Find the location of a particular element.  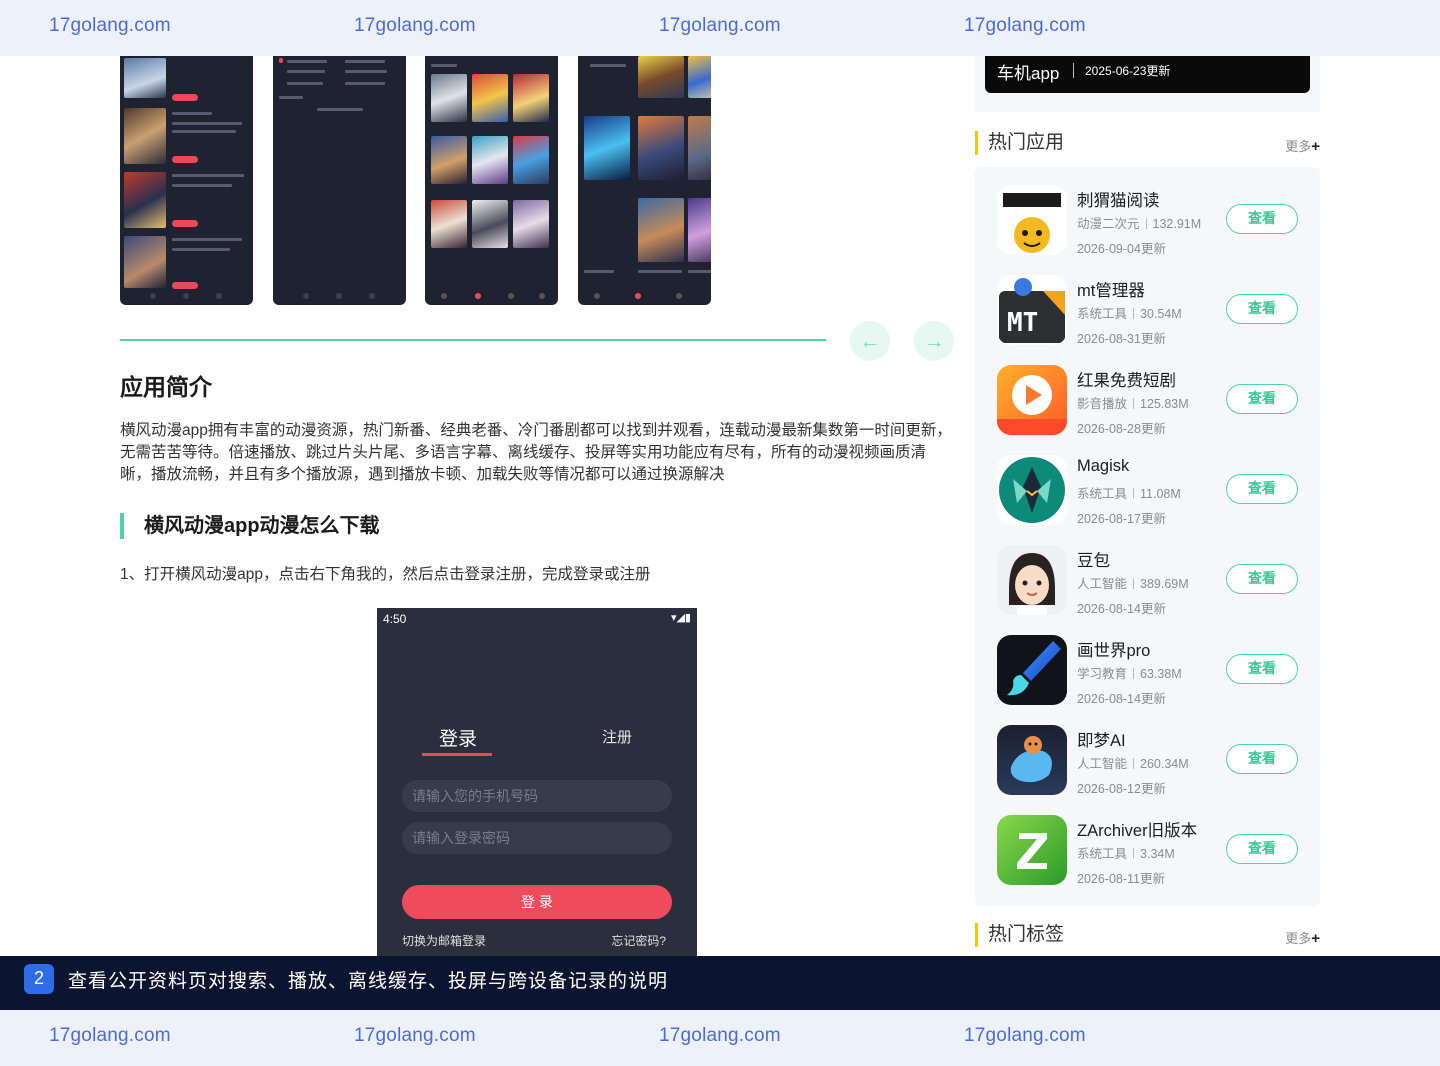

app-name: 即梦AI is located at coordinates (1101, 741).